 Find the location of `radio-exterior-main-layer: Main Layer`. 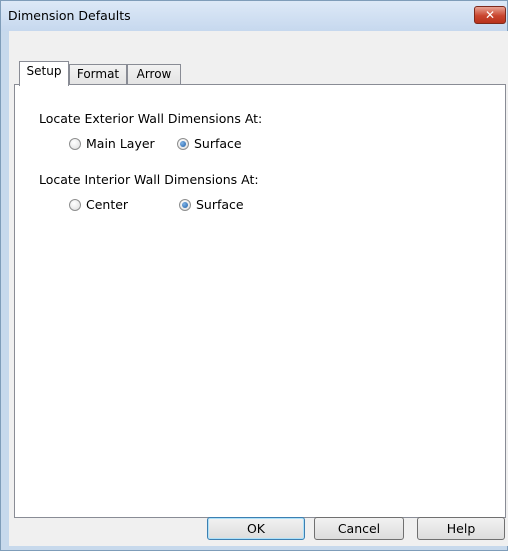

radio-exterior-main-layer: Main Layer is located at coordinates (112, 143).